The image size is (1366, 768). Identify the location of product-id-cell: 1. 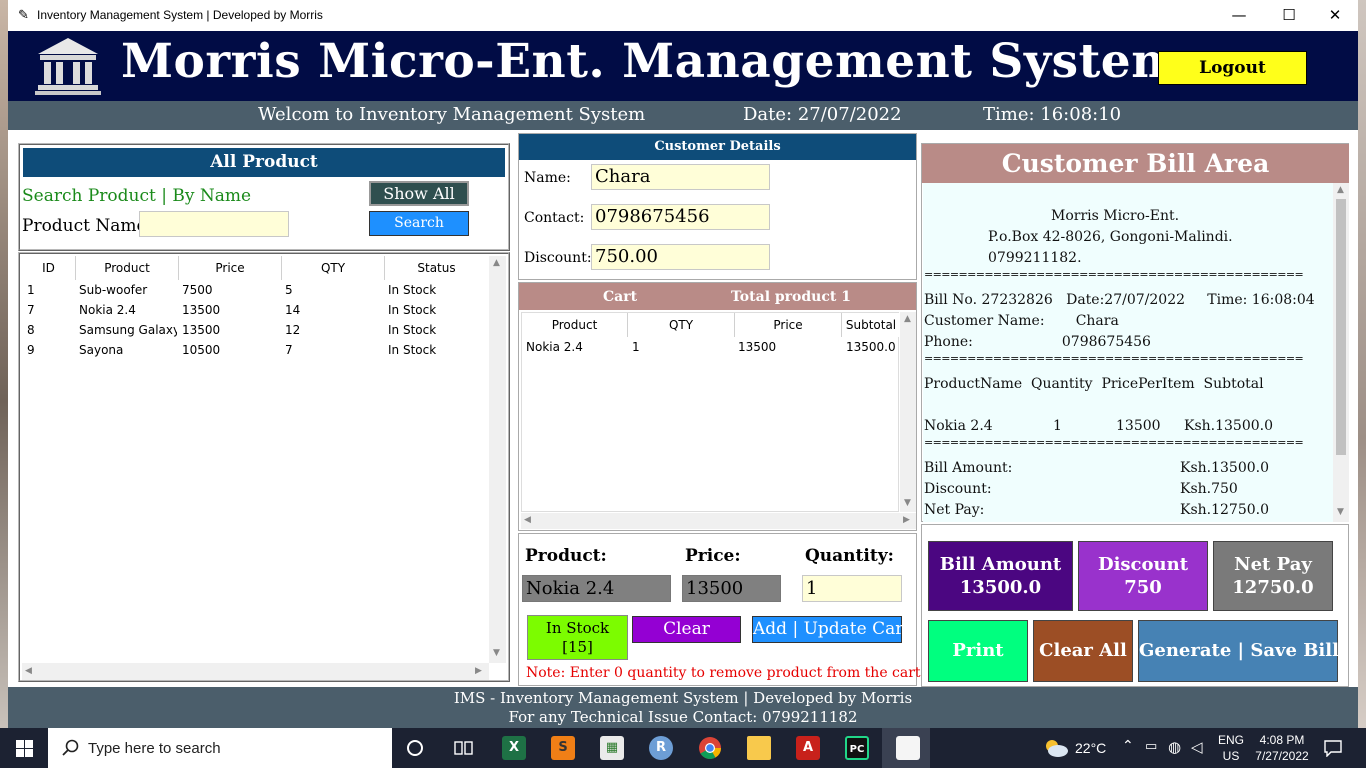
(50, 290).